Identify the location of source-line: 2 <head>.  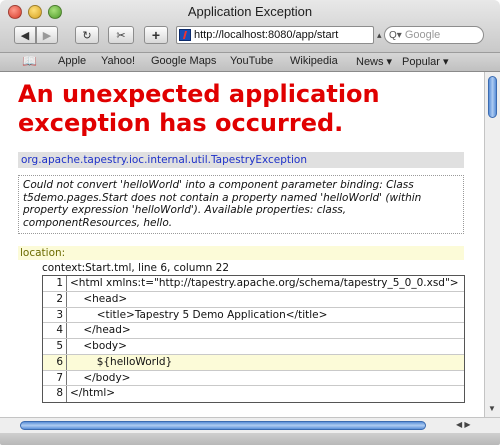
(253, 299).